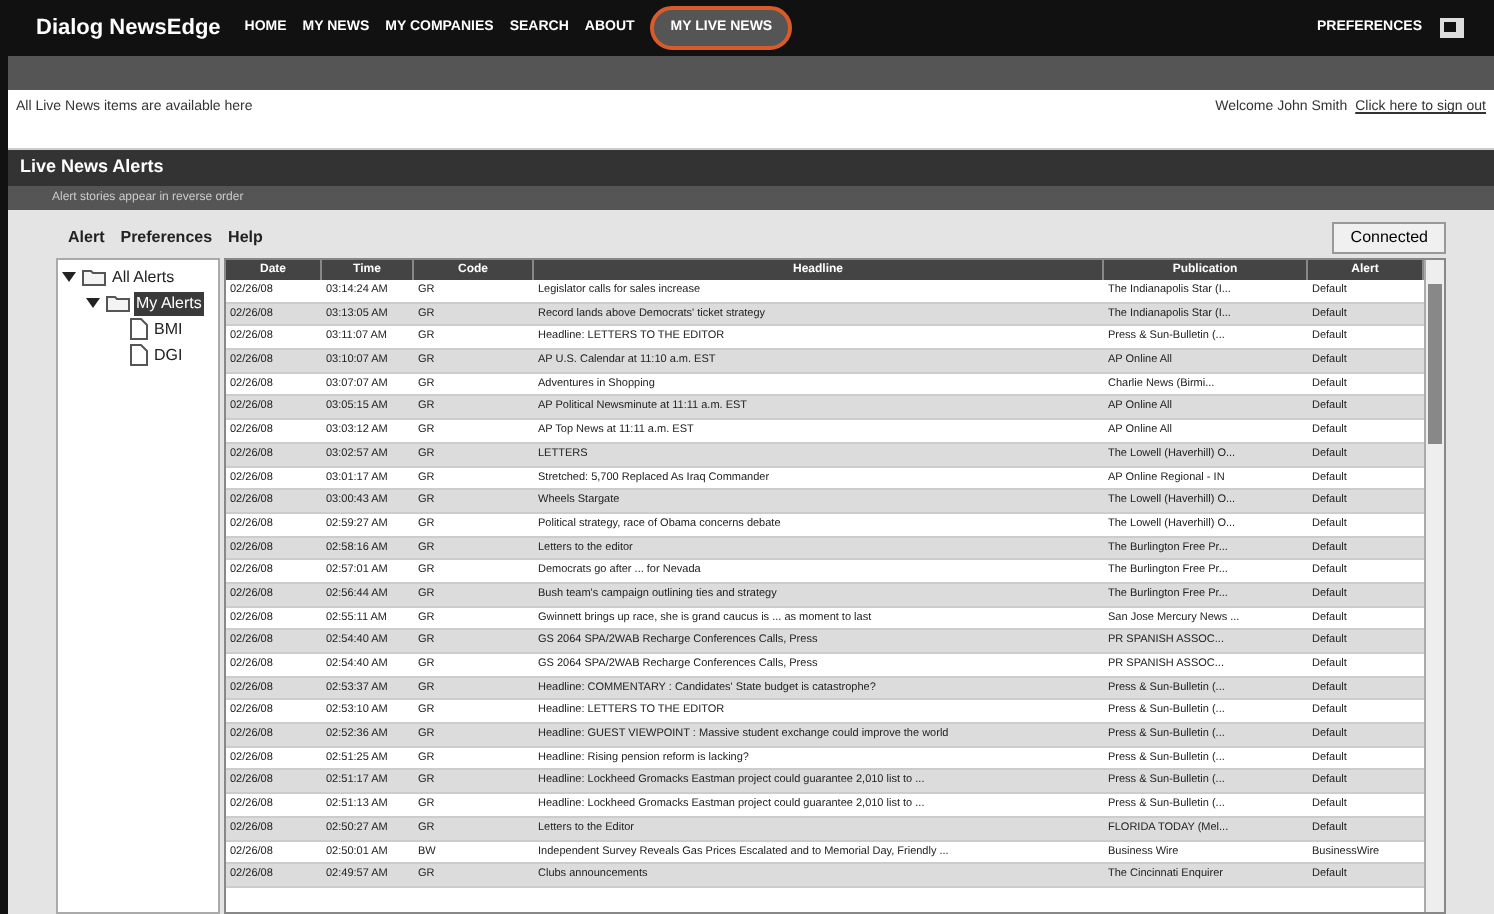 This screenshot has width=1494, height=914. I want to click on scrollbar, so click(1434, 586).